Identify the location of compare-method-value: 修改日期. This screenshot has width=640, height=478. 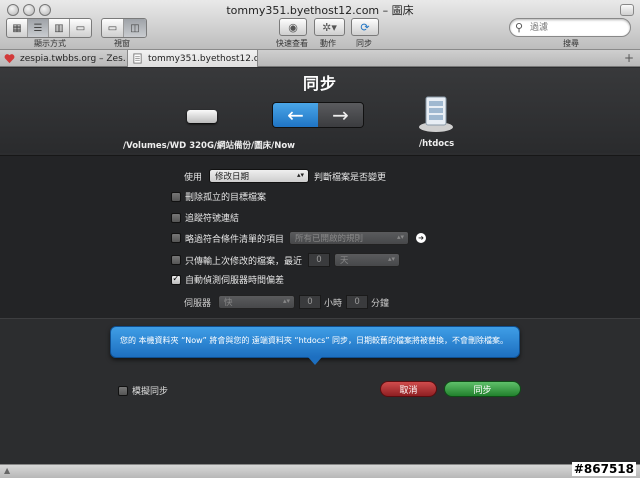
(232, 177).